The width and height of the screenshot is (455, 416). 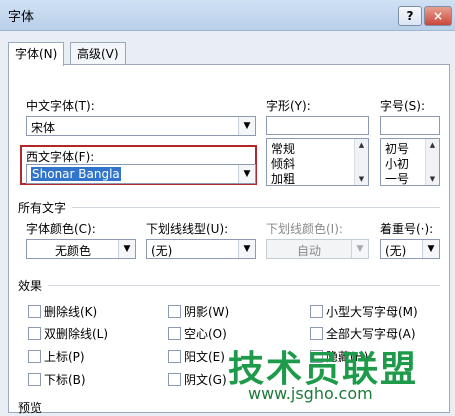 What do you see at coordinates (64, 357) in the screenshot?
I see `superscript-label: 上标(P)` at bounding box center [64, 357].